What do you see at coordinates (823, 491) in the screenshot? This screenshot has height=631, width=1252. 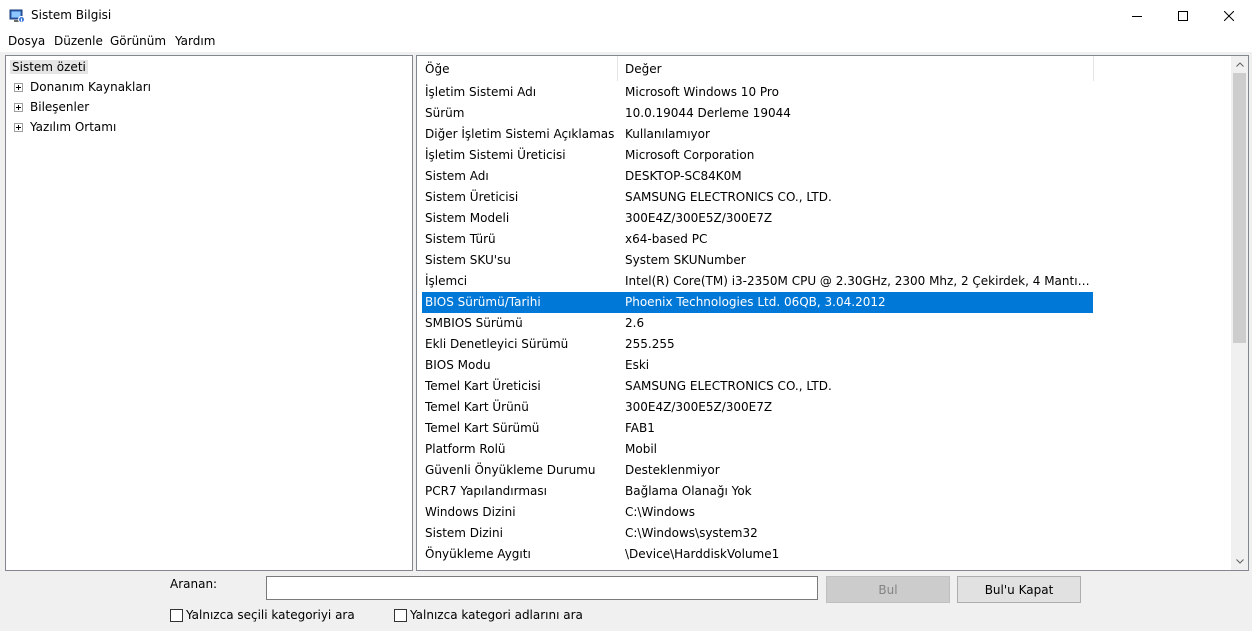 I see `table-row: PCR7 Yapılandırması Bağlama Olanağı Yok` at bounding box center [823, 491].